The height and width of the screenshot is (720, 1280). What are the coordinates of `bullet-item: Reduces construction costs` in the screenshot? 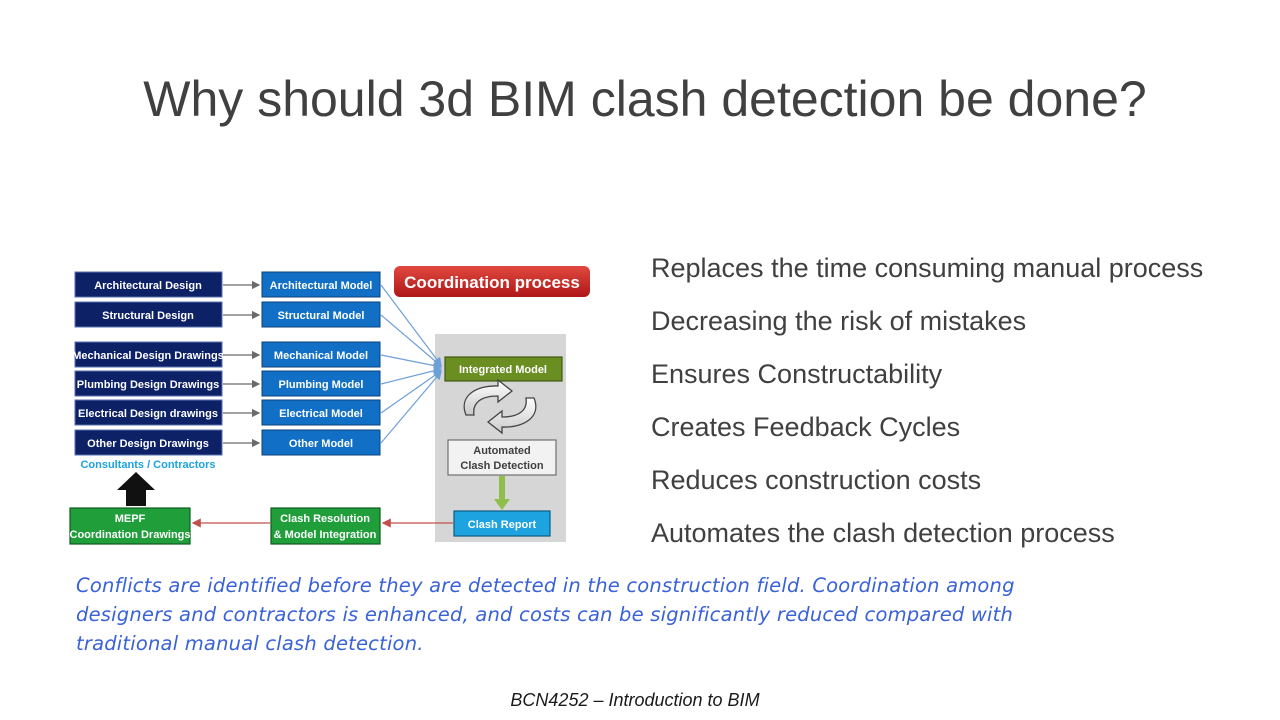 It's located at (816, 480).